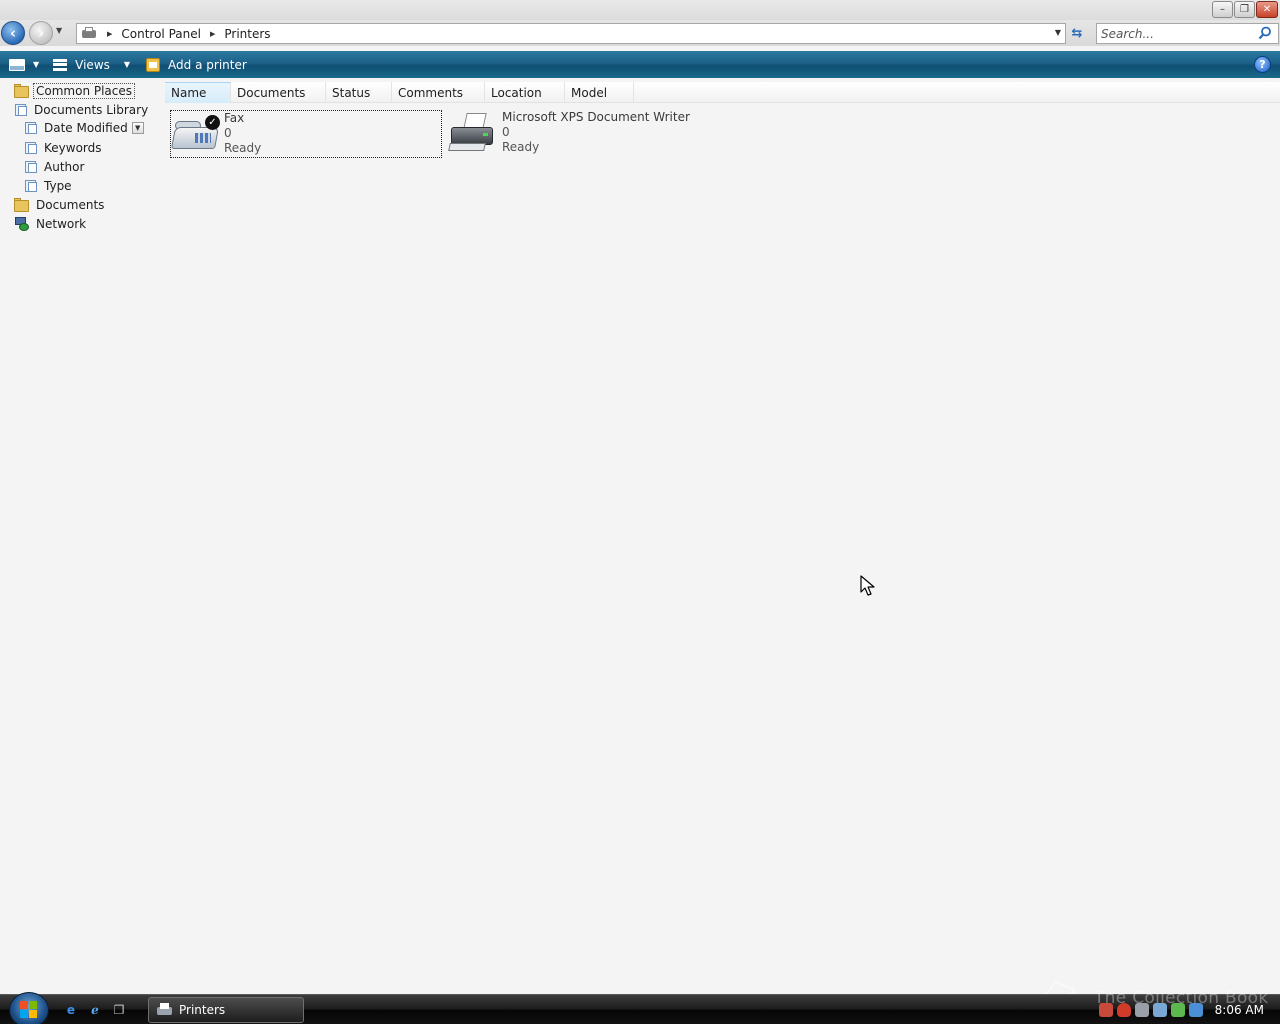 Image resolution: width=1280 pixels, height=1024 pixels. What do you see at coordinates (212, 122) in the screenshot?
I see `default-printer-check-icon: ✓` at bounding box center [212, 122].